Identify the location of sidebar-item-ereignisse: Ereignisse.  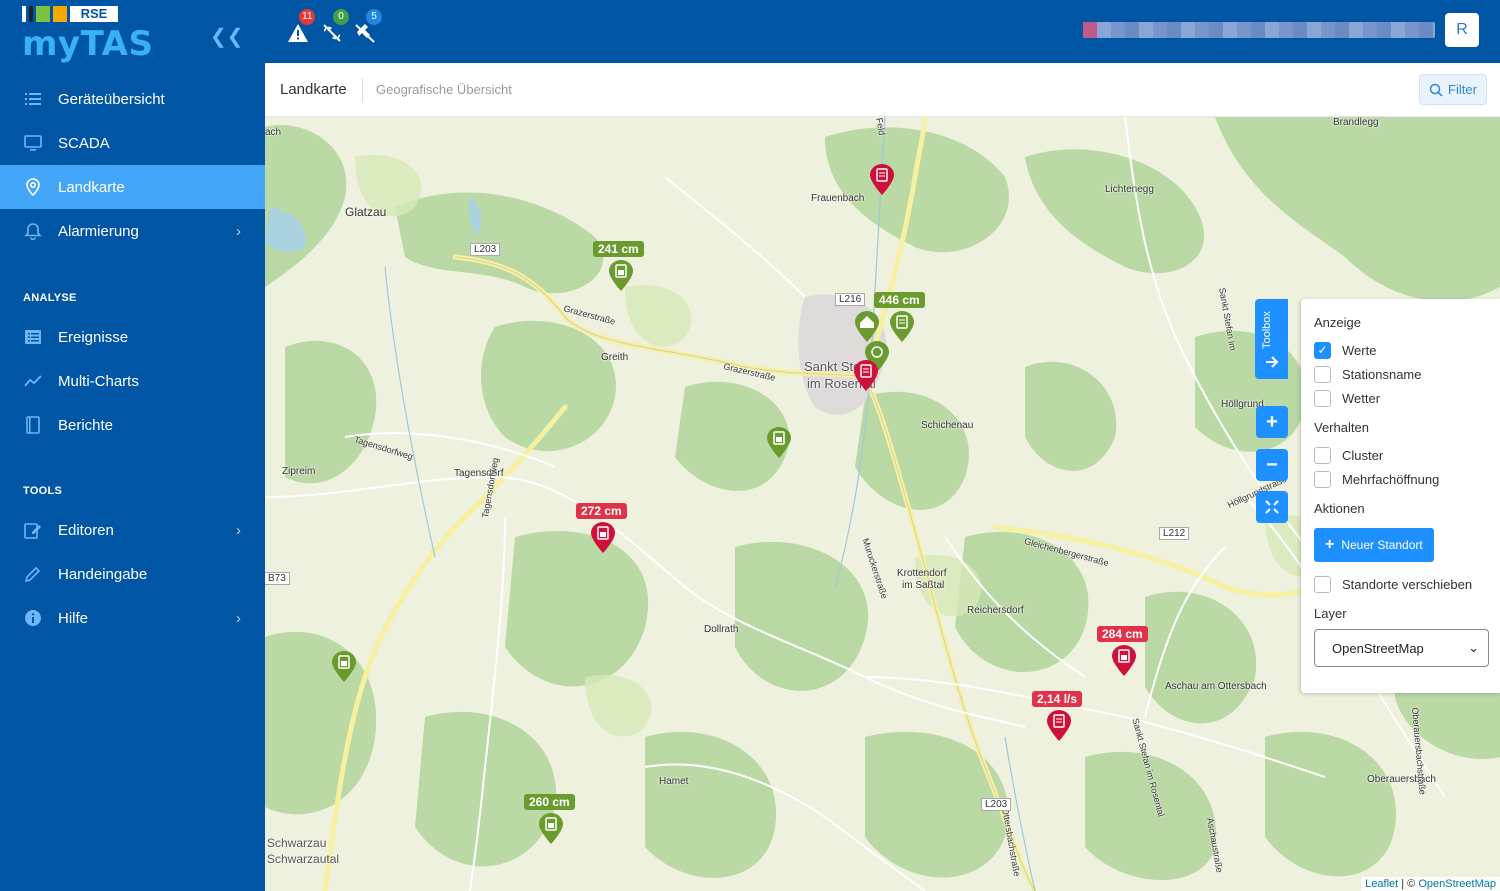
(132, 337).